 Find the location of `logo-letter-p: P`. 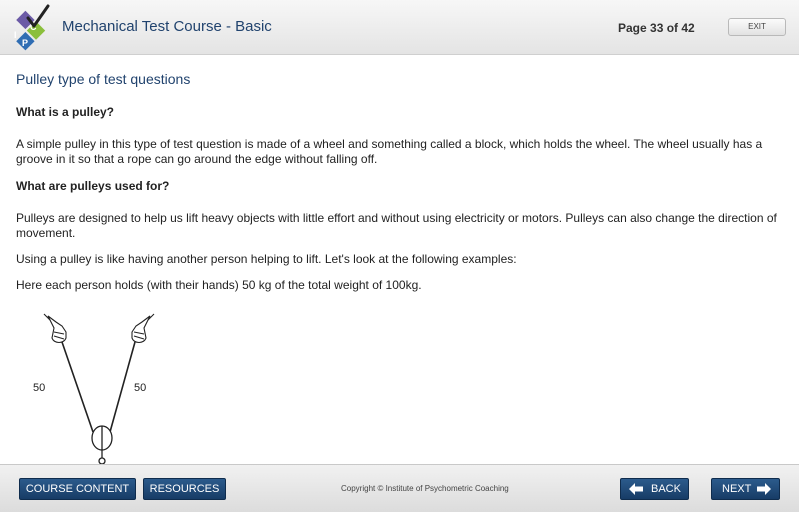

logo-letter-p: P is located at coordinates (25, 43).